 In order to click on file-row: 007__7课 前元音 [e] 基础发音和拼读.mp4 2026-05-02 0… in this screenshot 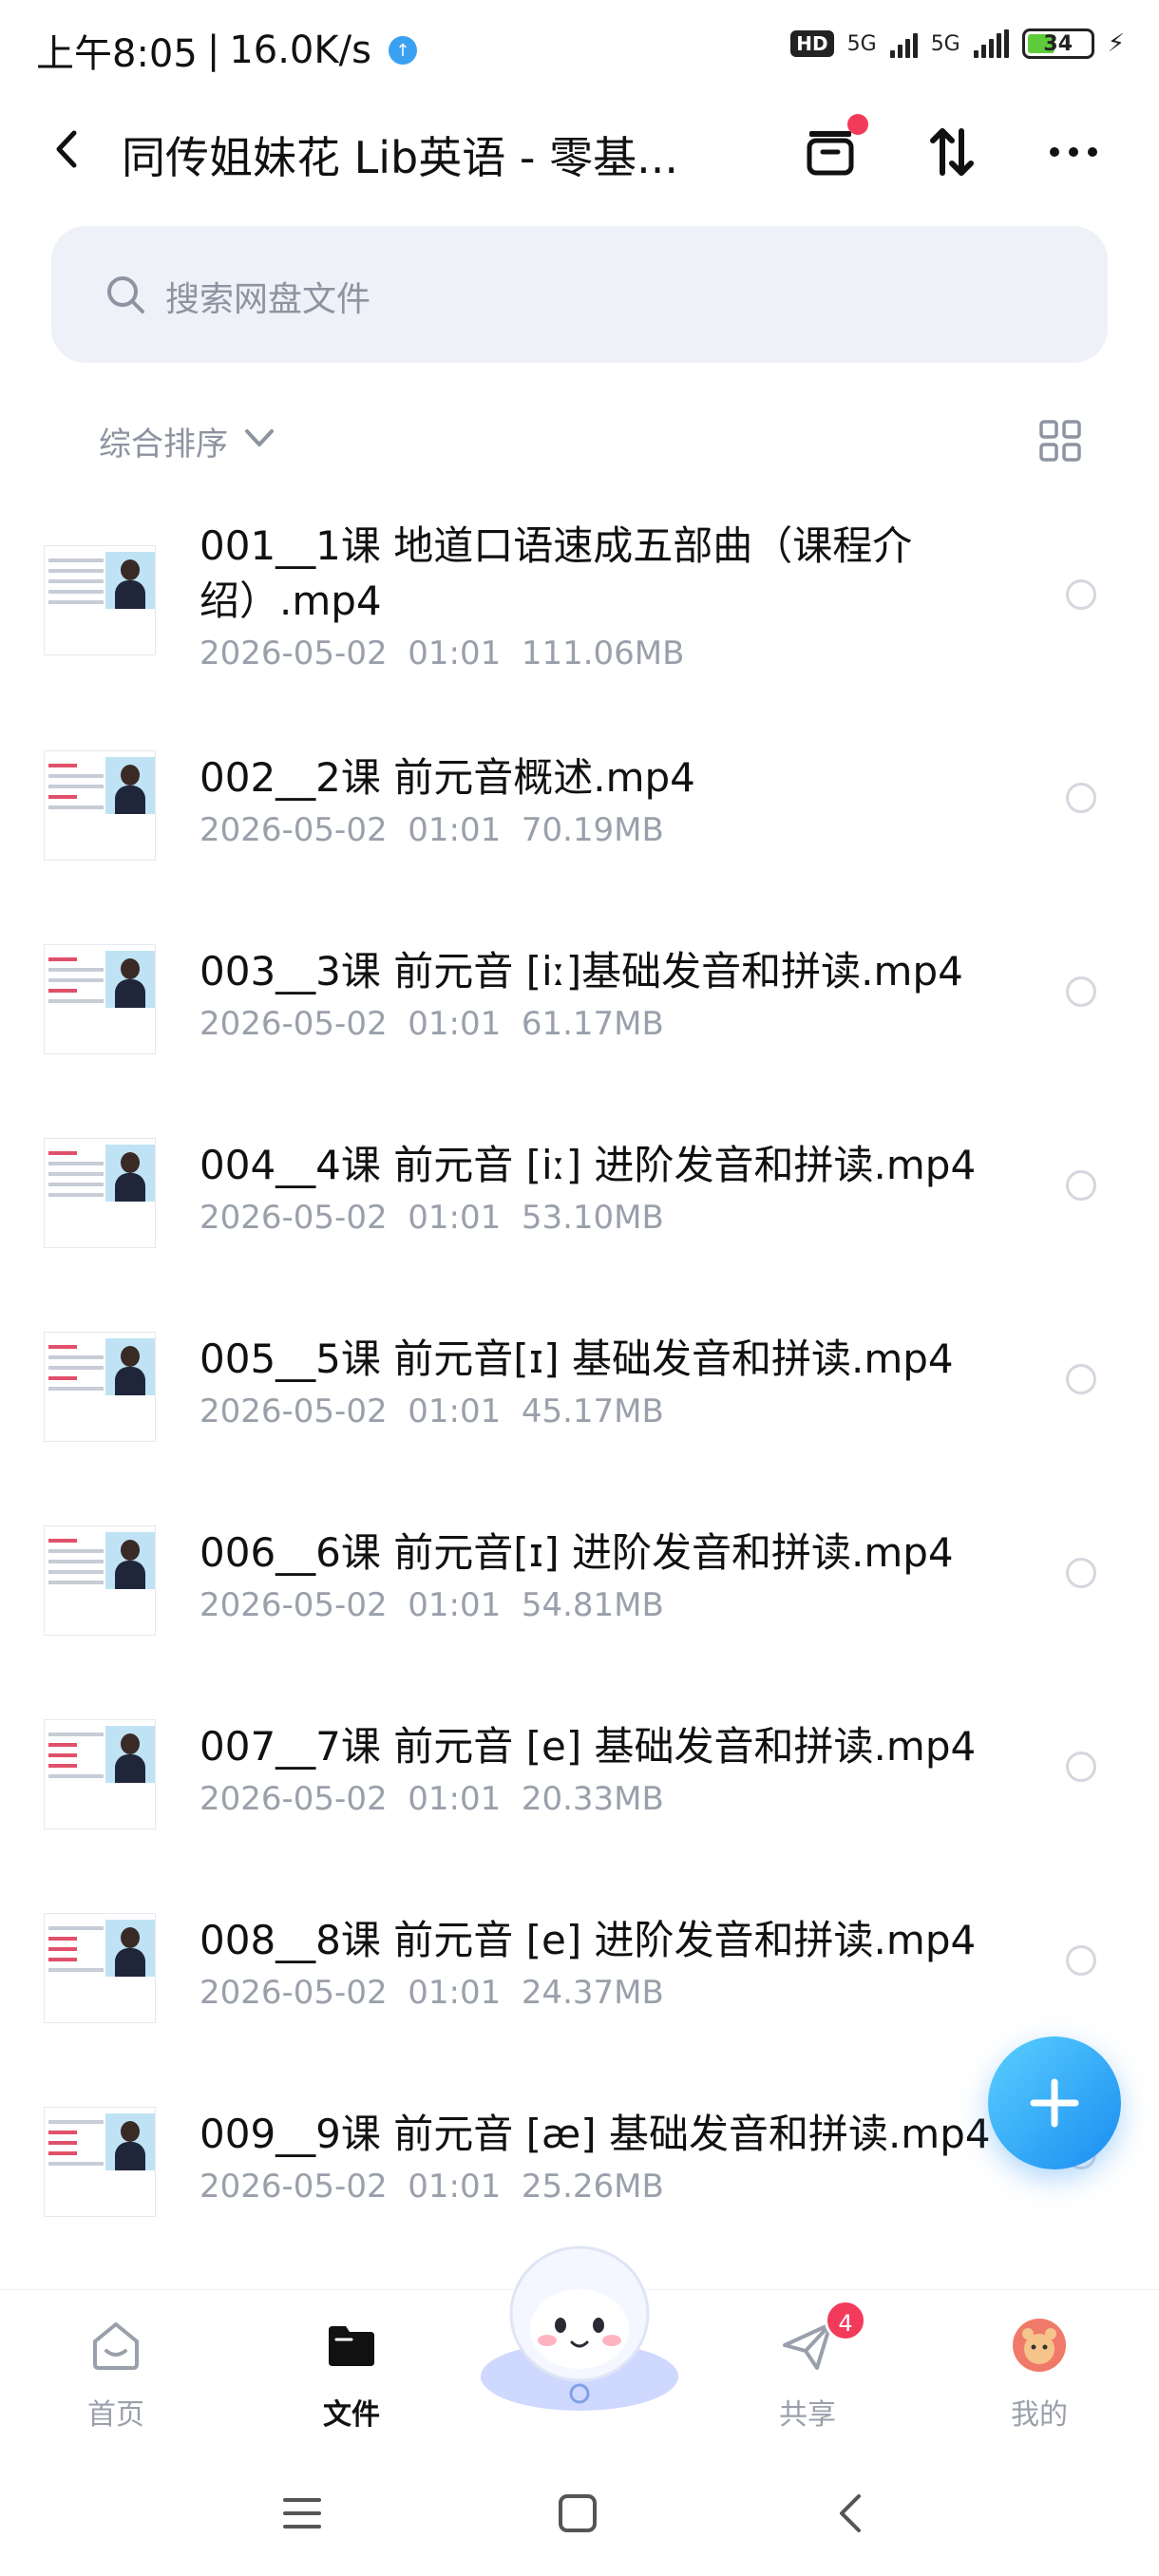, I will do `click(579, 1816)`.